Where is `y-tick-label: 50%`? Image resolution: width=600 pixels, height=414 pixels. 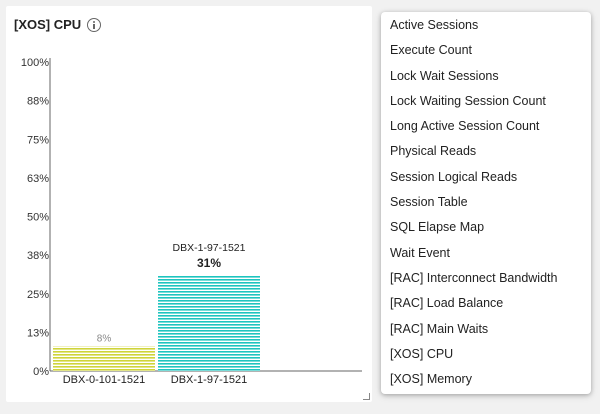 y-tick-label: 50% is located at coordinates (38, 218).